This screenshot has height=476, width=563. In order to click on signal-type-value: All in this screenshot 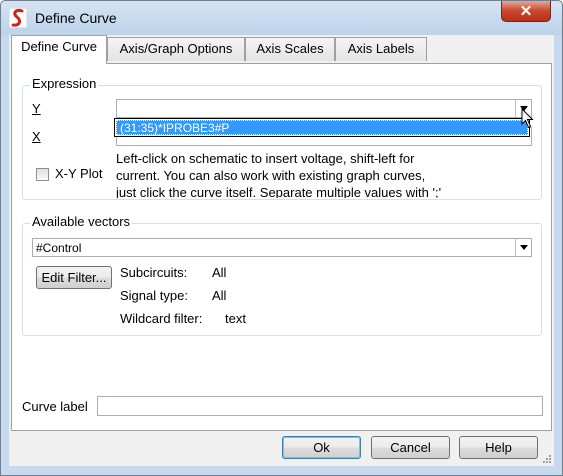, I will do `click(219, 295)`.